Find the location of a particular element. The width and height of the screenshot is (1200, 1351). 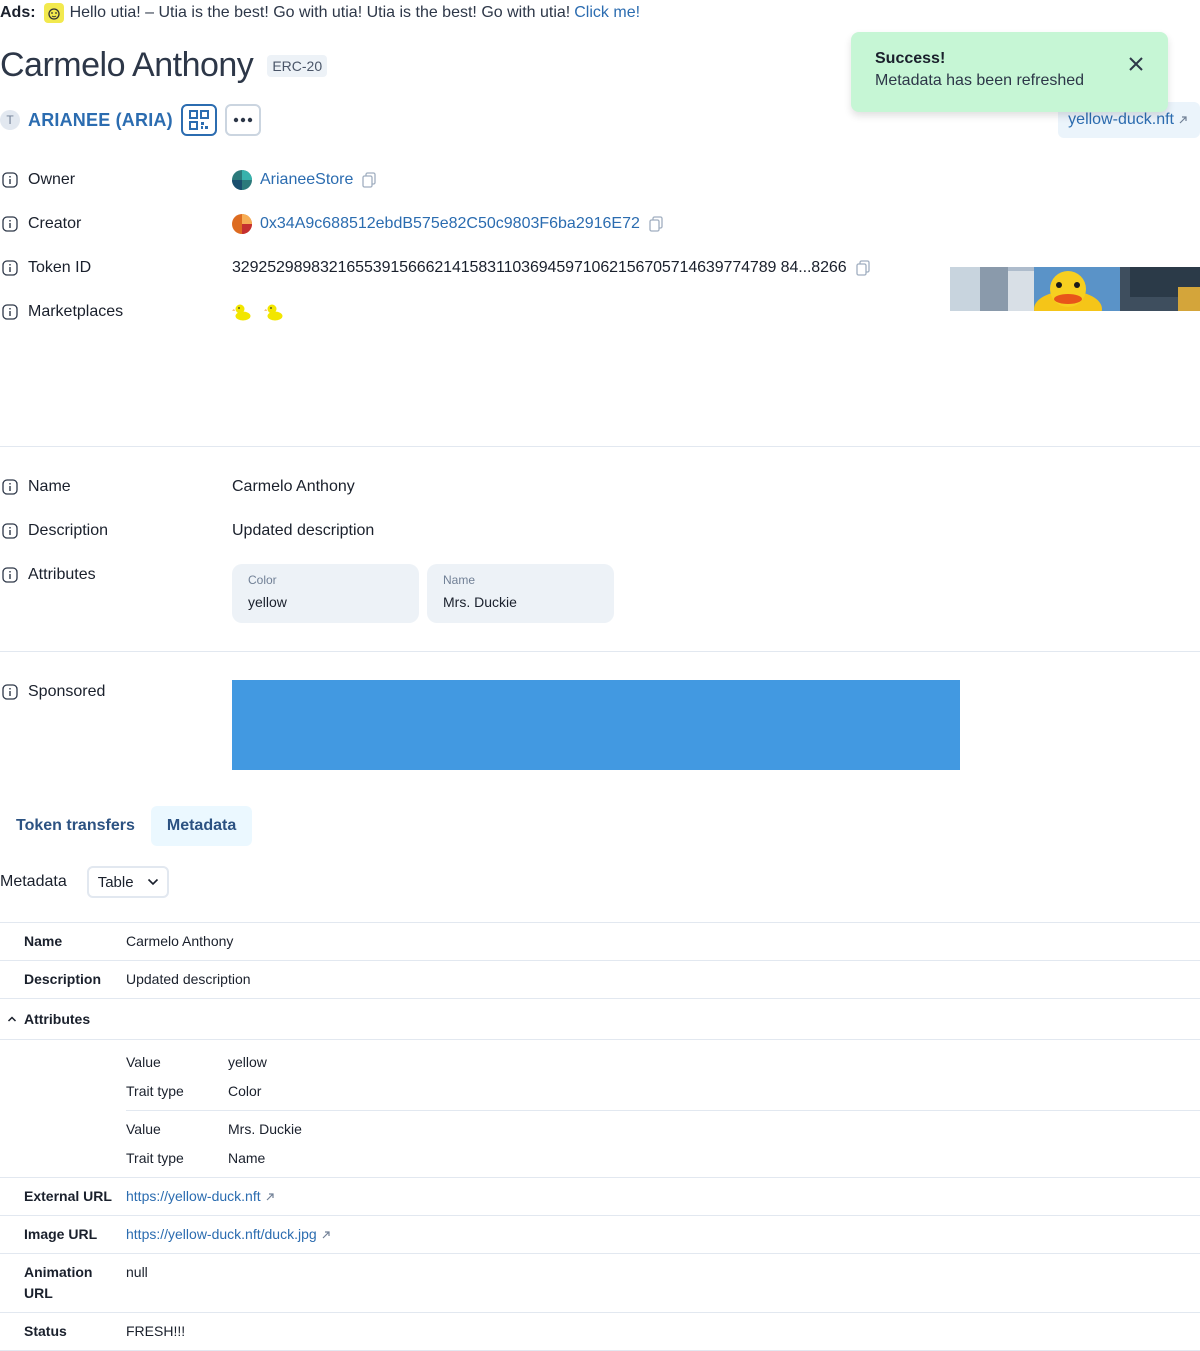

tab-token-transfers: Token transfers is located at coordinates (75, 826).